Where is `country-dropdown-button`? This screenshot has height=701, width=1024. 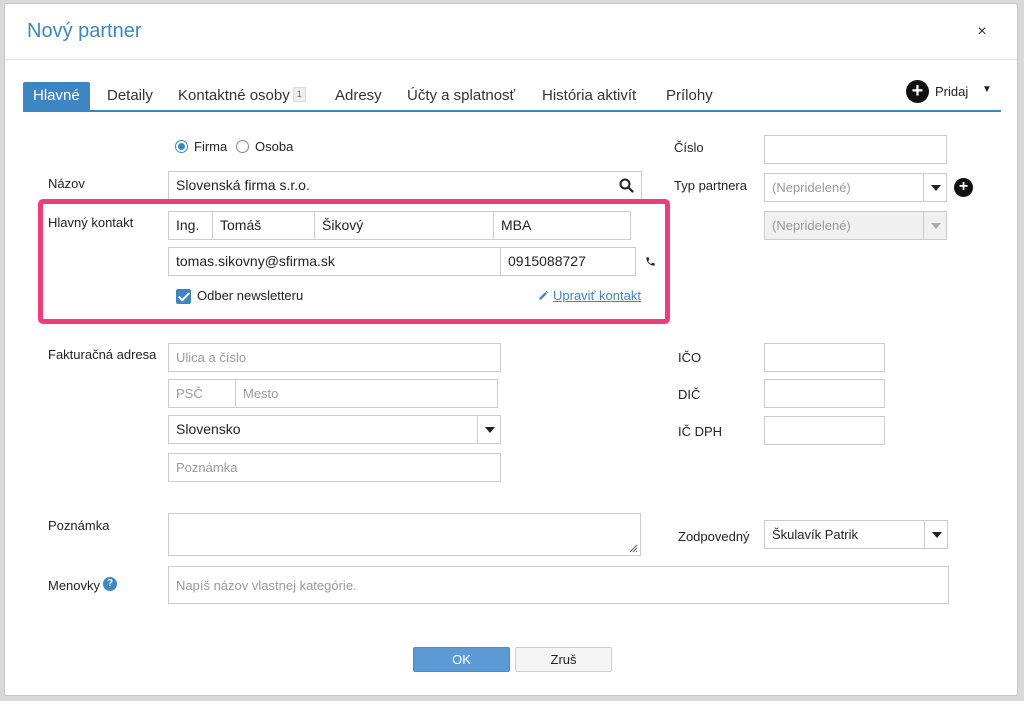
country-dropdown-button is located at coordinates (489, 429).